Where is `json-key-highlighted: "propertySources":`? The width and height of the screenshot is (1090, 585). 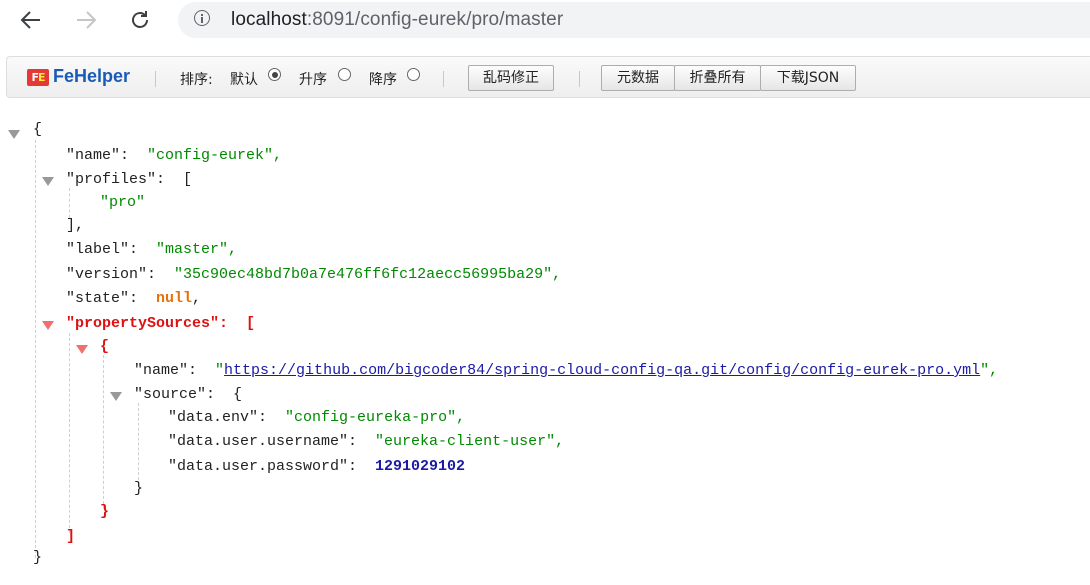
json-key-highlighted: "propertySources": is located at coordinates (147, 323).